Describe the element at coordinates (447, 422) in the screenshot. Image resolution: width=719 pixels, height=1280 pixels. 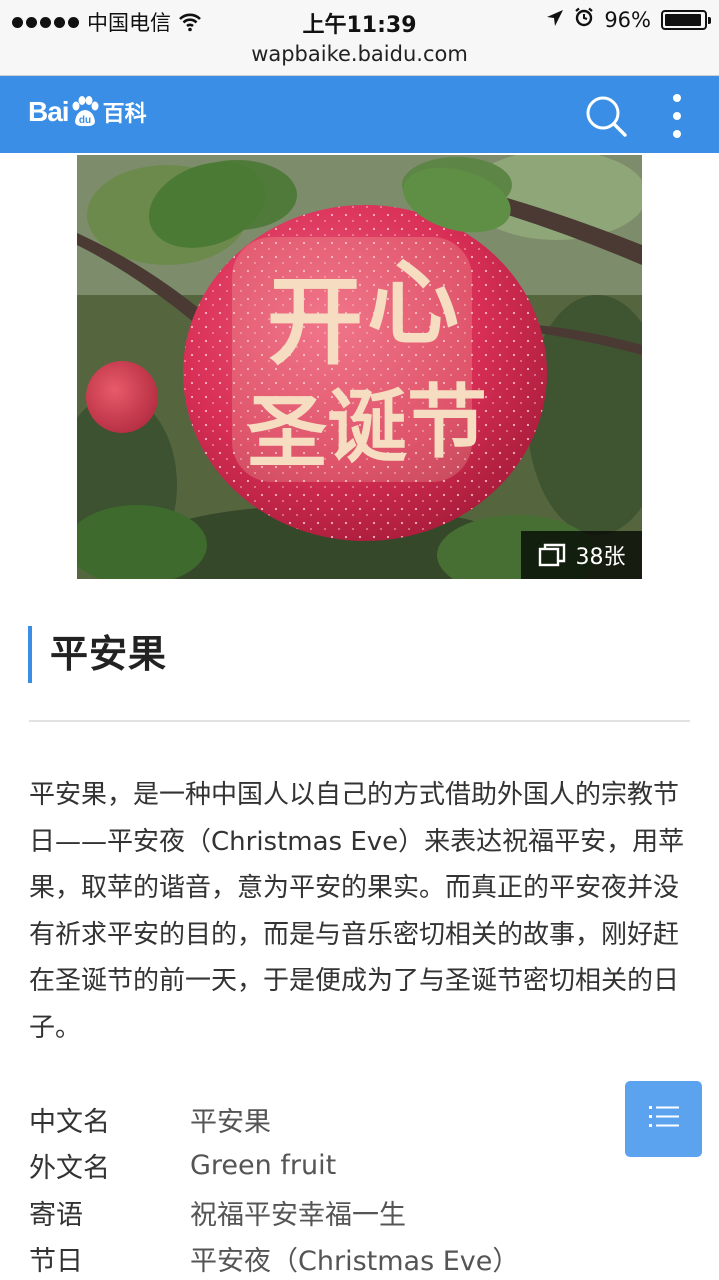
I see `carving-text-5: 节` at that location.